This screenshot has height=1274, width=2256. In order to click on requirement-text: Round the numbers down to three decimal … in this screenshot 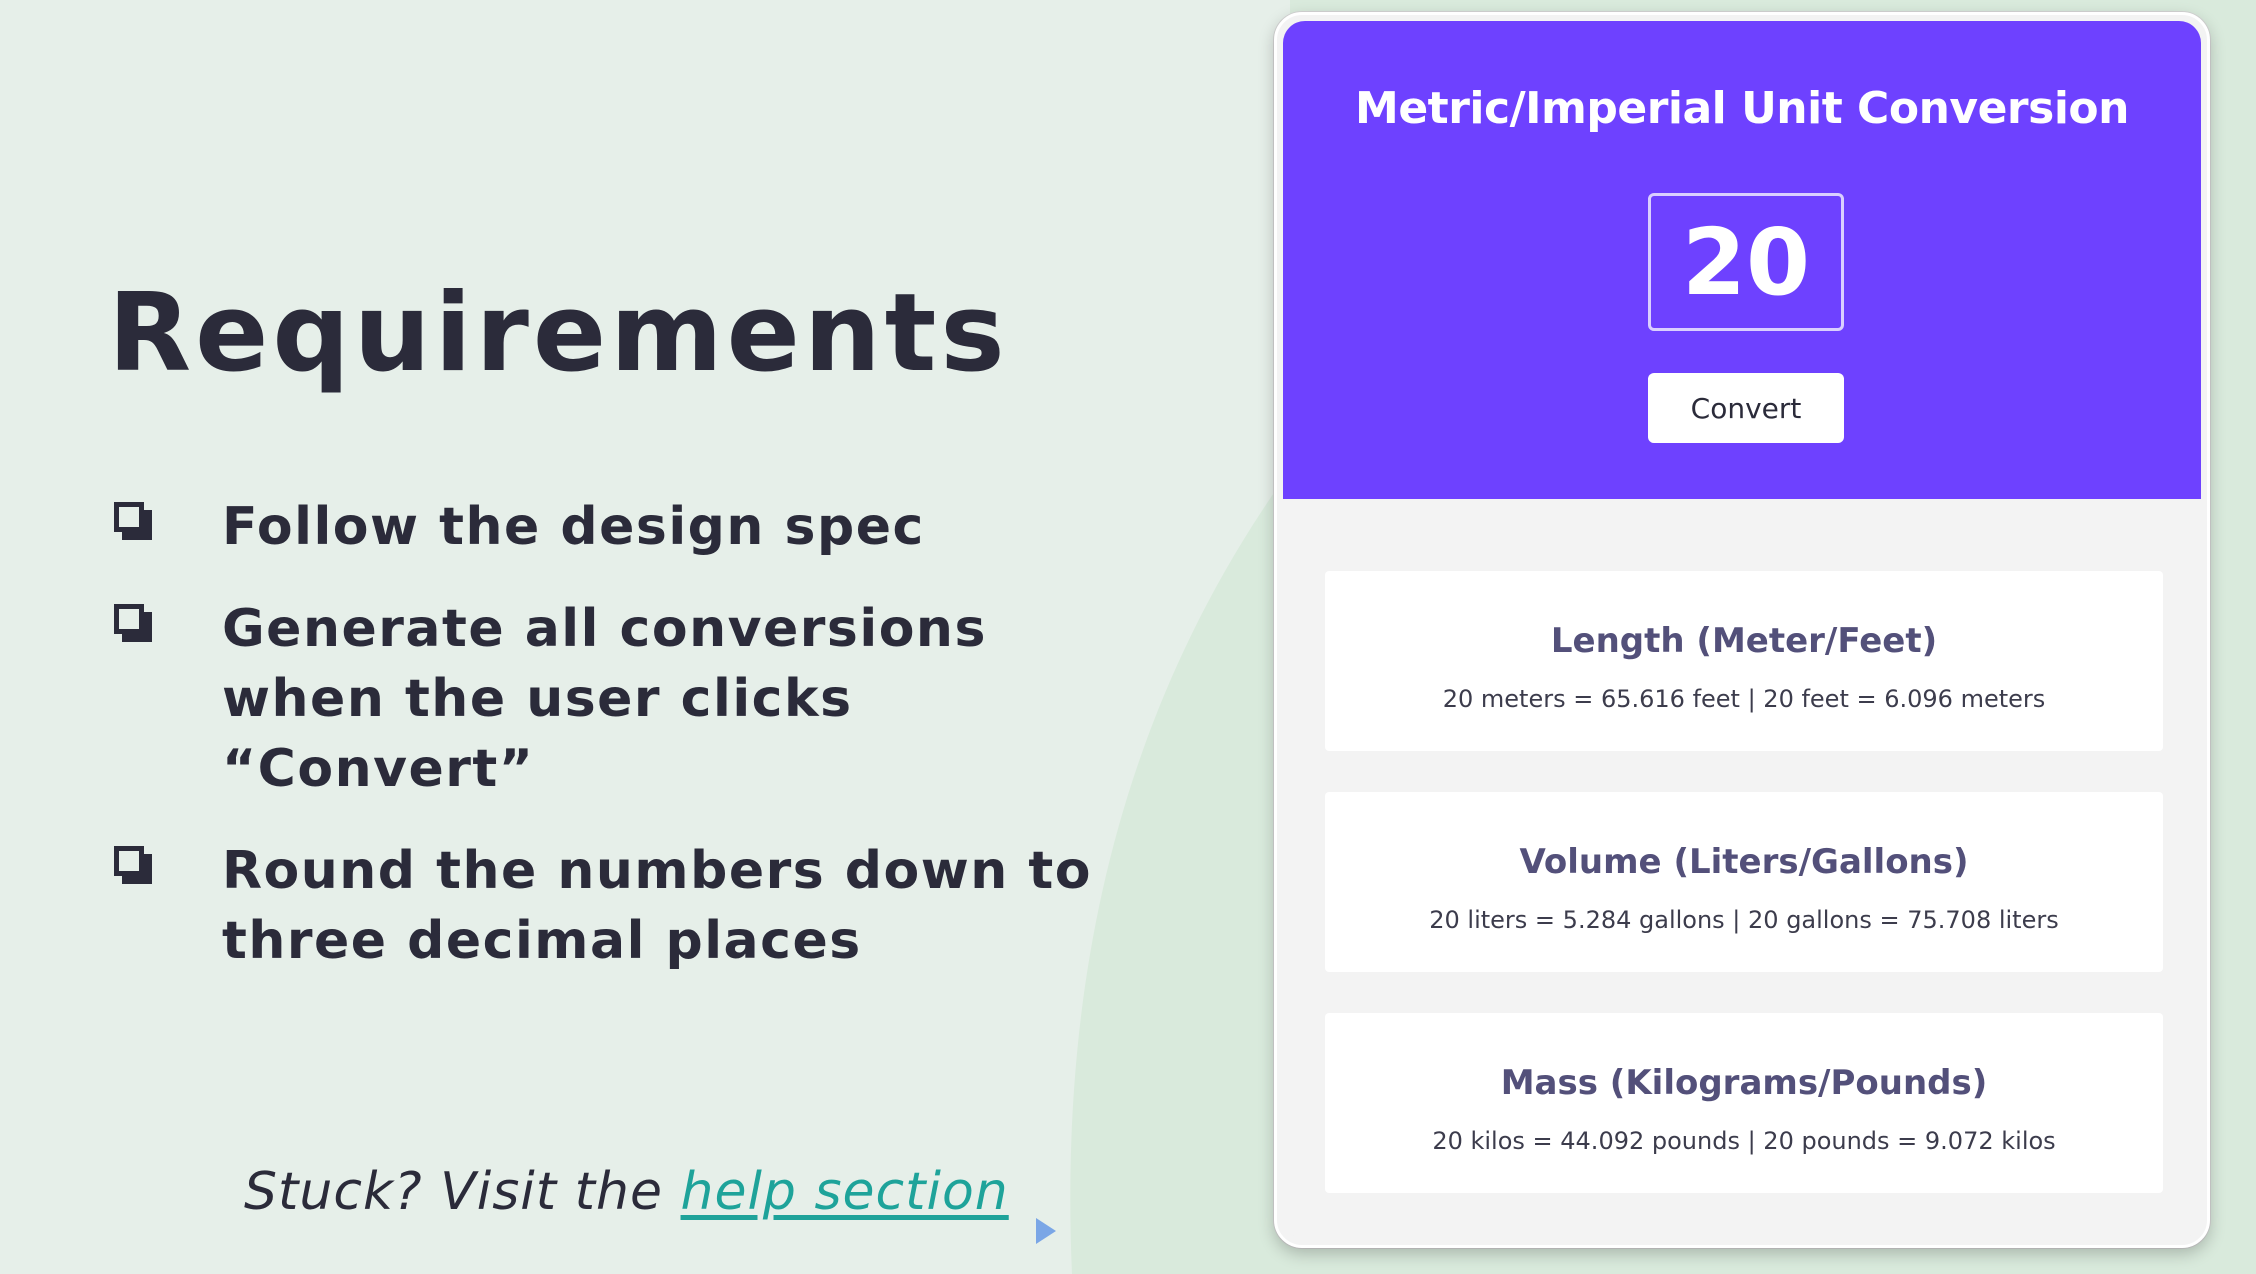, I will do `click(657, 906)`.